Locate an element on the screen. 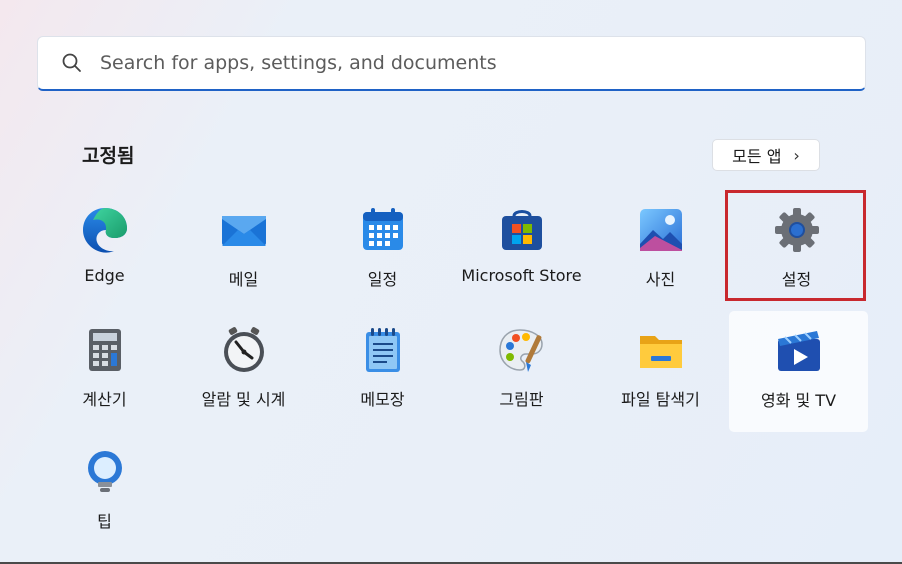 This screenshot has height=564, width=902. app-tile-calculator: 계산기 is located at coordinates (104, 366).